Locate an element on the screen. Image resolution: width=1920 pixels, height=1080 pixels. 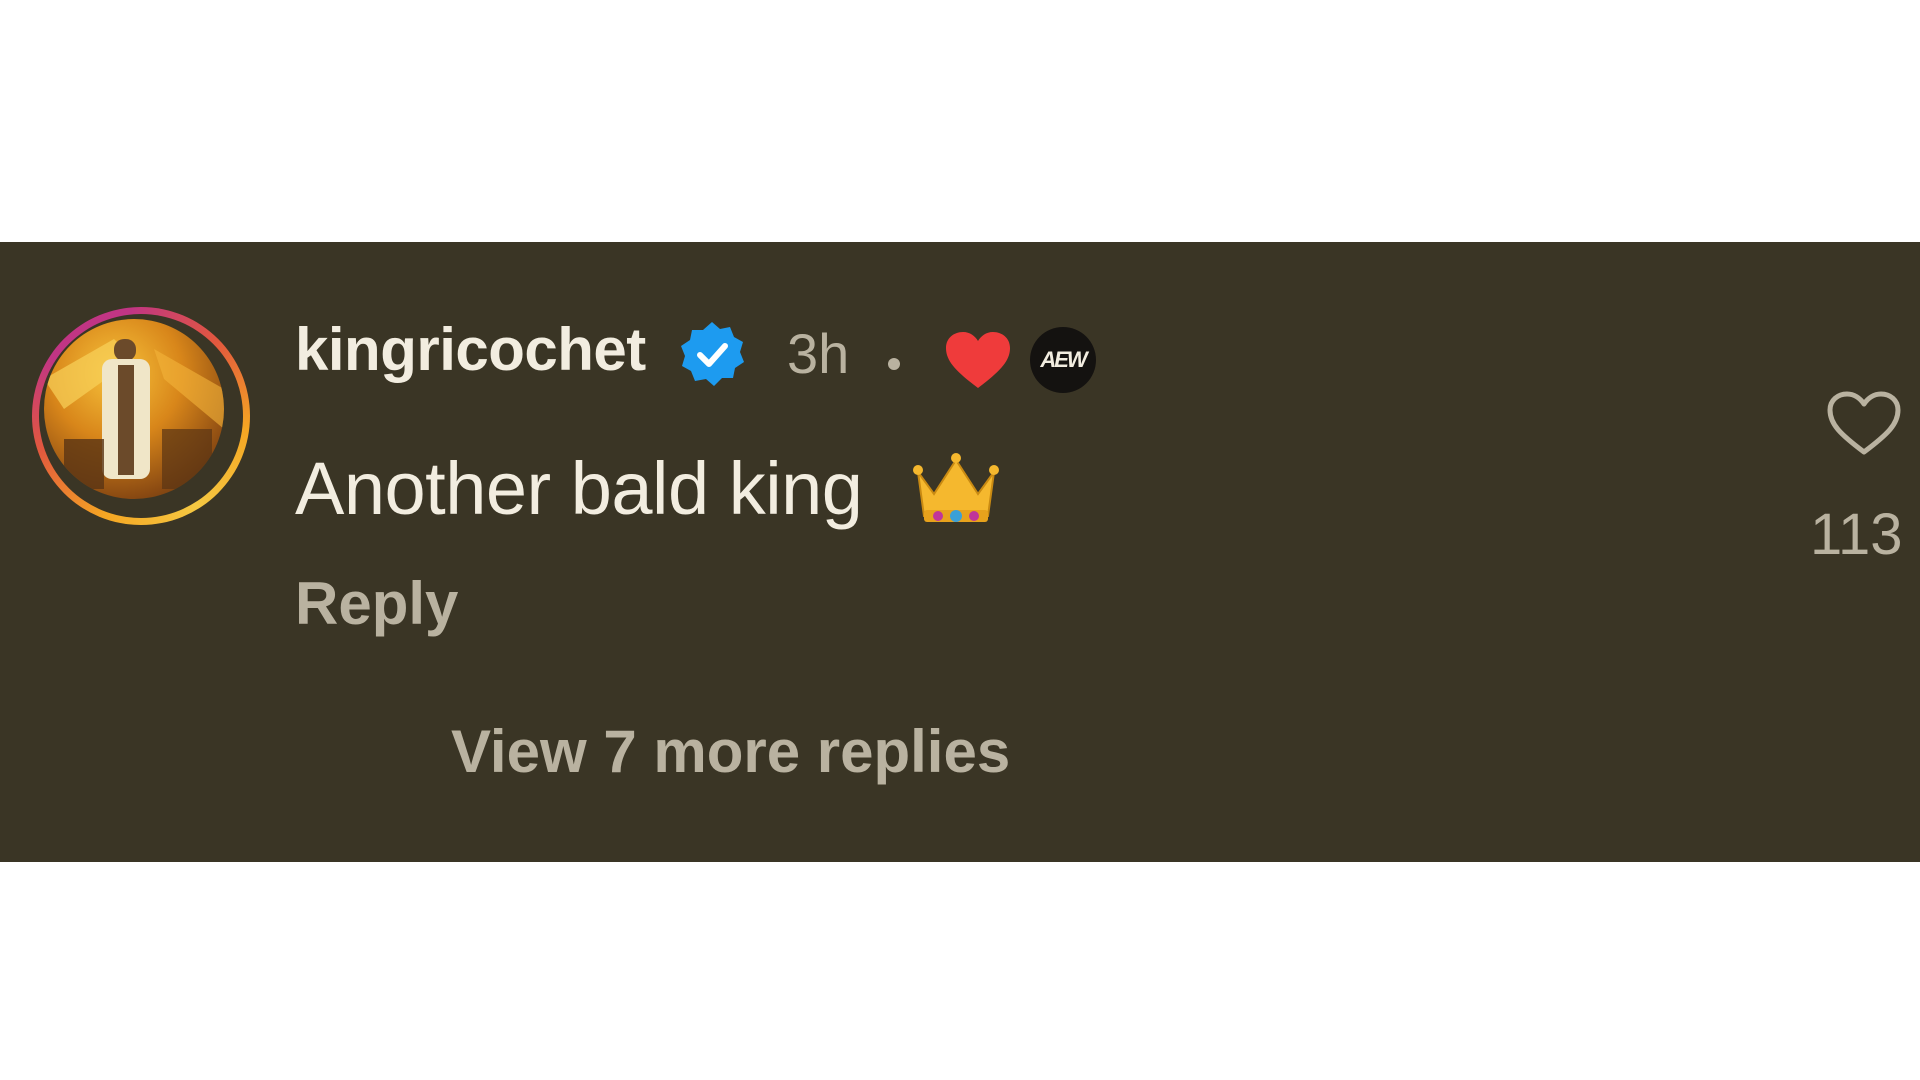
like-count: 113 is located at coordinates (1856, 534).